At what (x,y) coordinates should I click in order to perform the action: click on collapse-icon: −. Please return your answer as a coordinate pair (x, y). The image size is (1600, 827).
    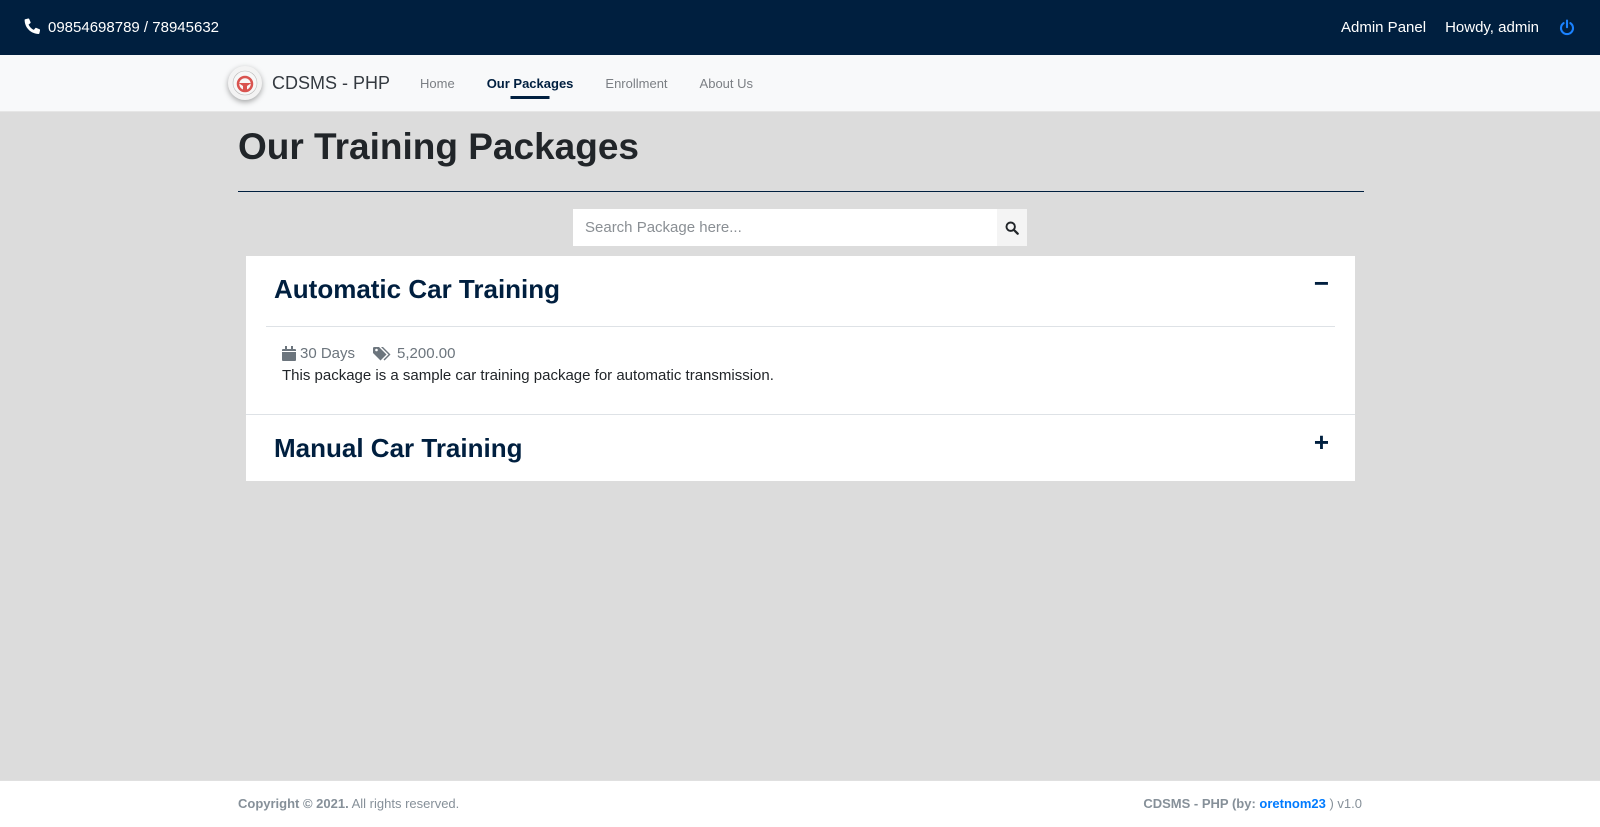
    Looking at the image, I should click on (1321, 283).